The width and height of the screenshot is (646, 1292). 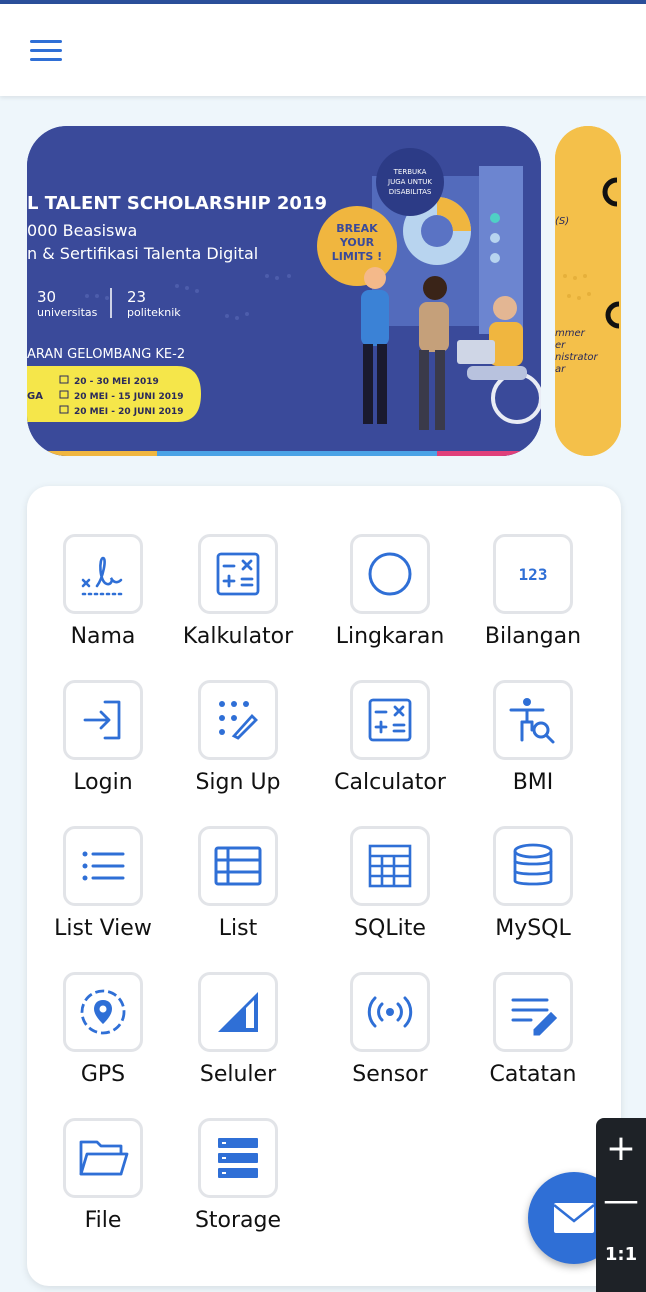 What do you see at coordinates (390, 1012) in the screenshot?
I see `sensor-icon` at bounding box center [390, 1012].